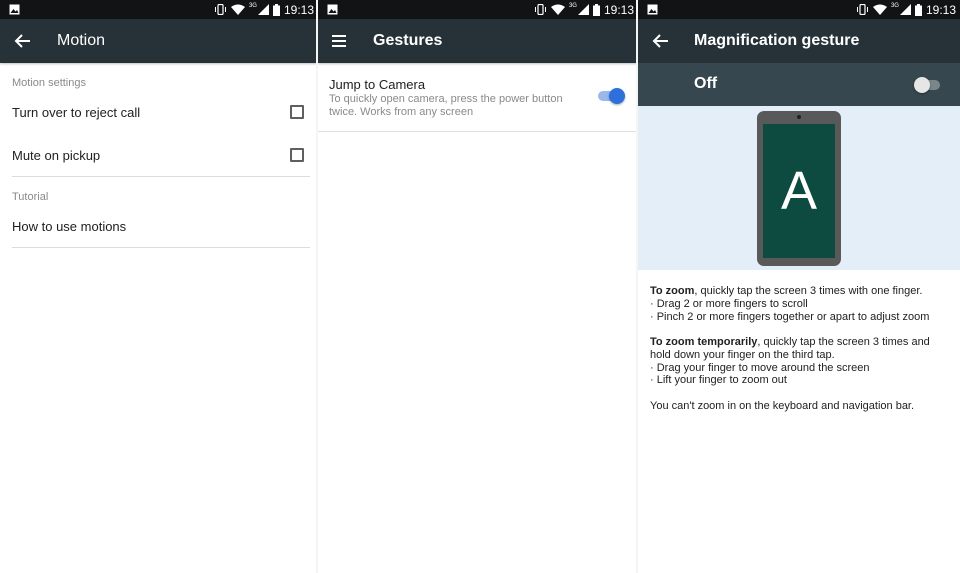  What do you see at coordinates (478, 41) in the screenshot?
I see `app-bar: Gestures` at bounding box center [478, 41].